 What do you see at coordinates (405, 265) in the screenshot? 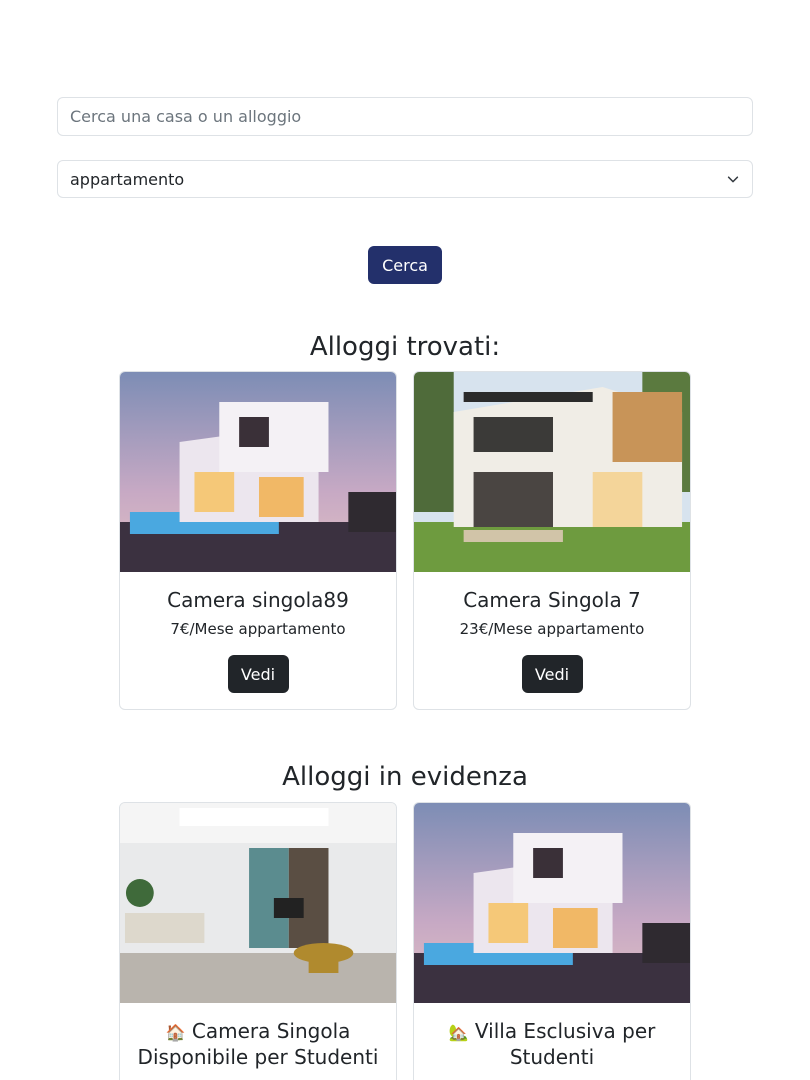
I see `search-button: Cerca` at bounding box center [405, 265].